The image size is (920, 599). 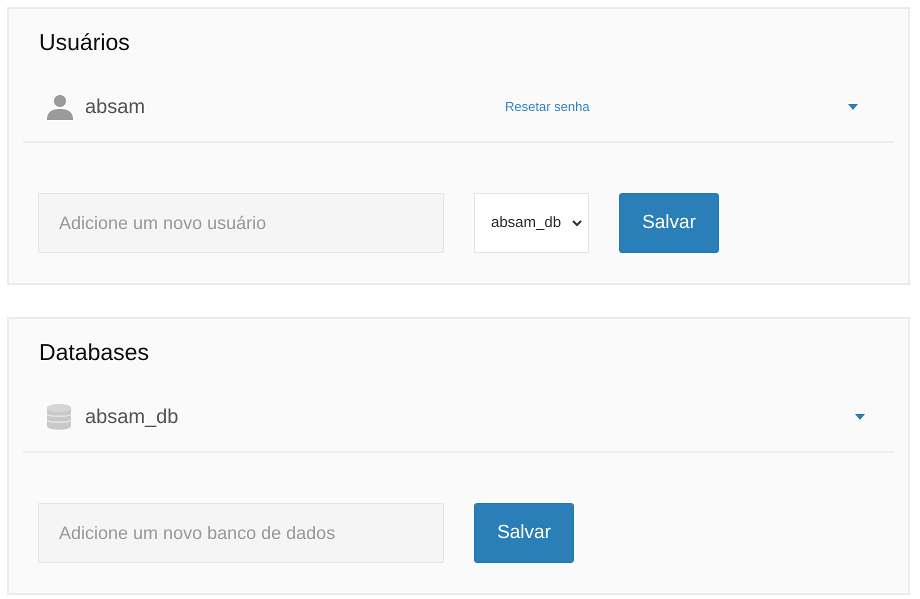 I want to click on database-select: absam_db, so click(x=531, y=223).